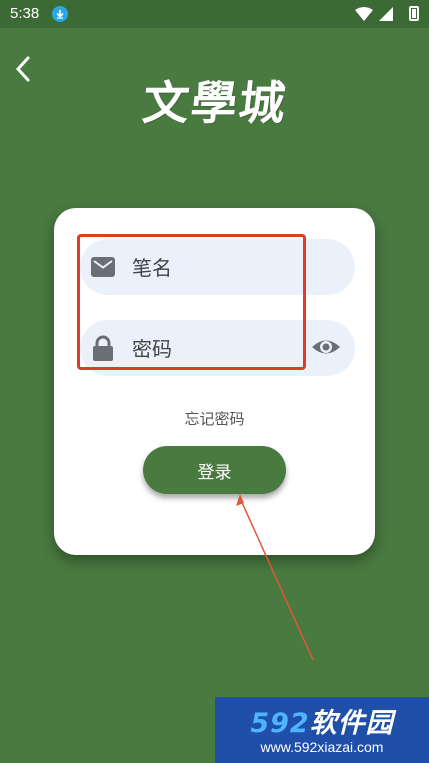 This screenshot has height=763, width=429. Describe the element at coordinates (60, 14) in the screenshot. I see `download-icon` at that location.